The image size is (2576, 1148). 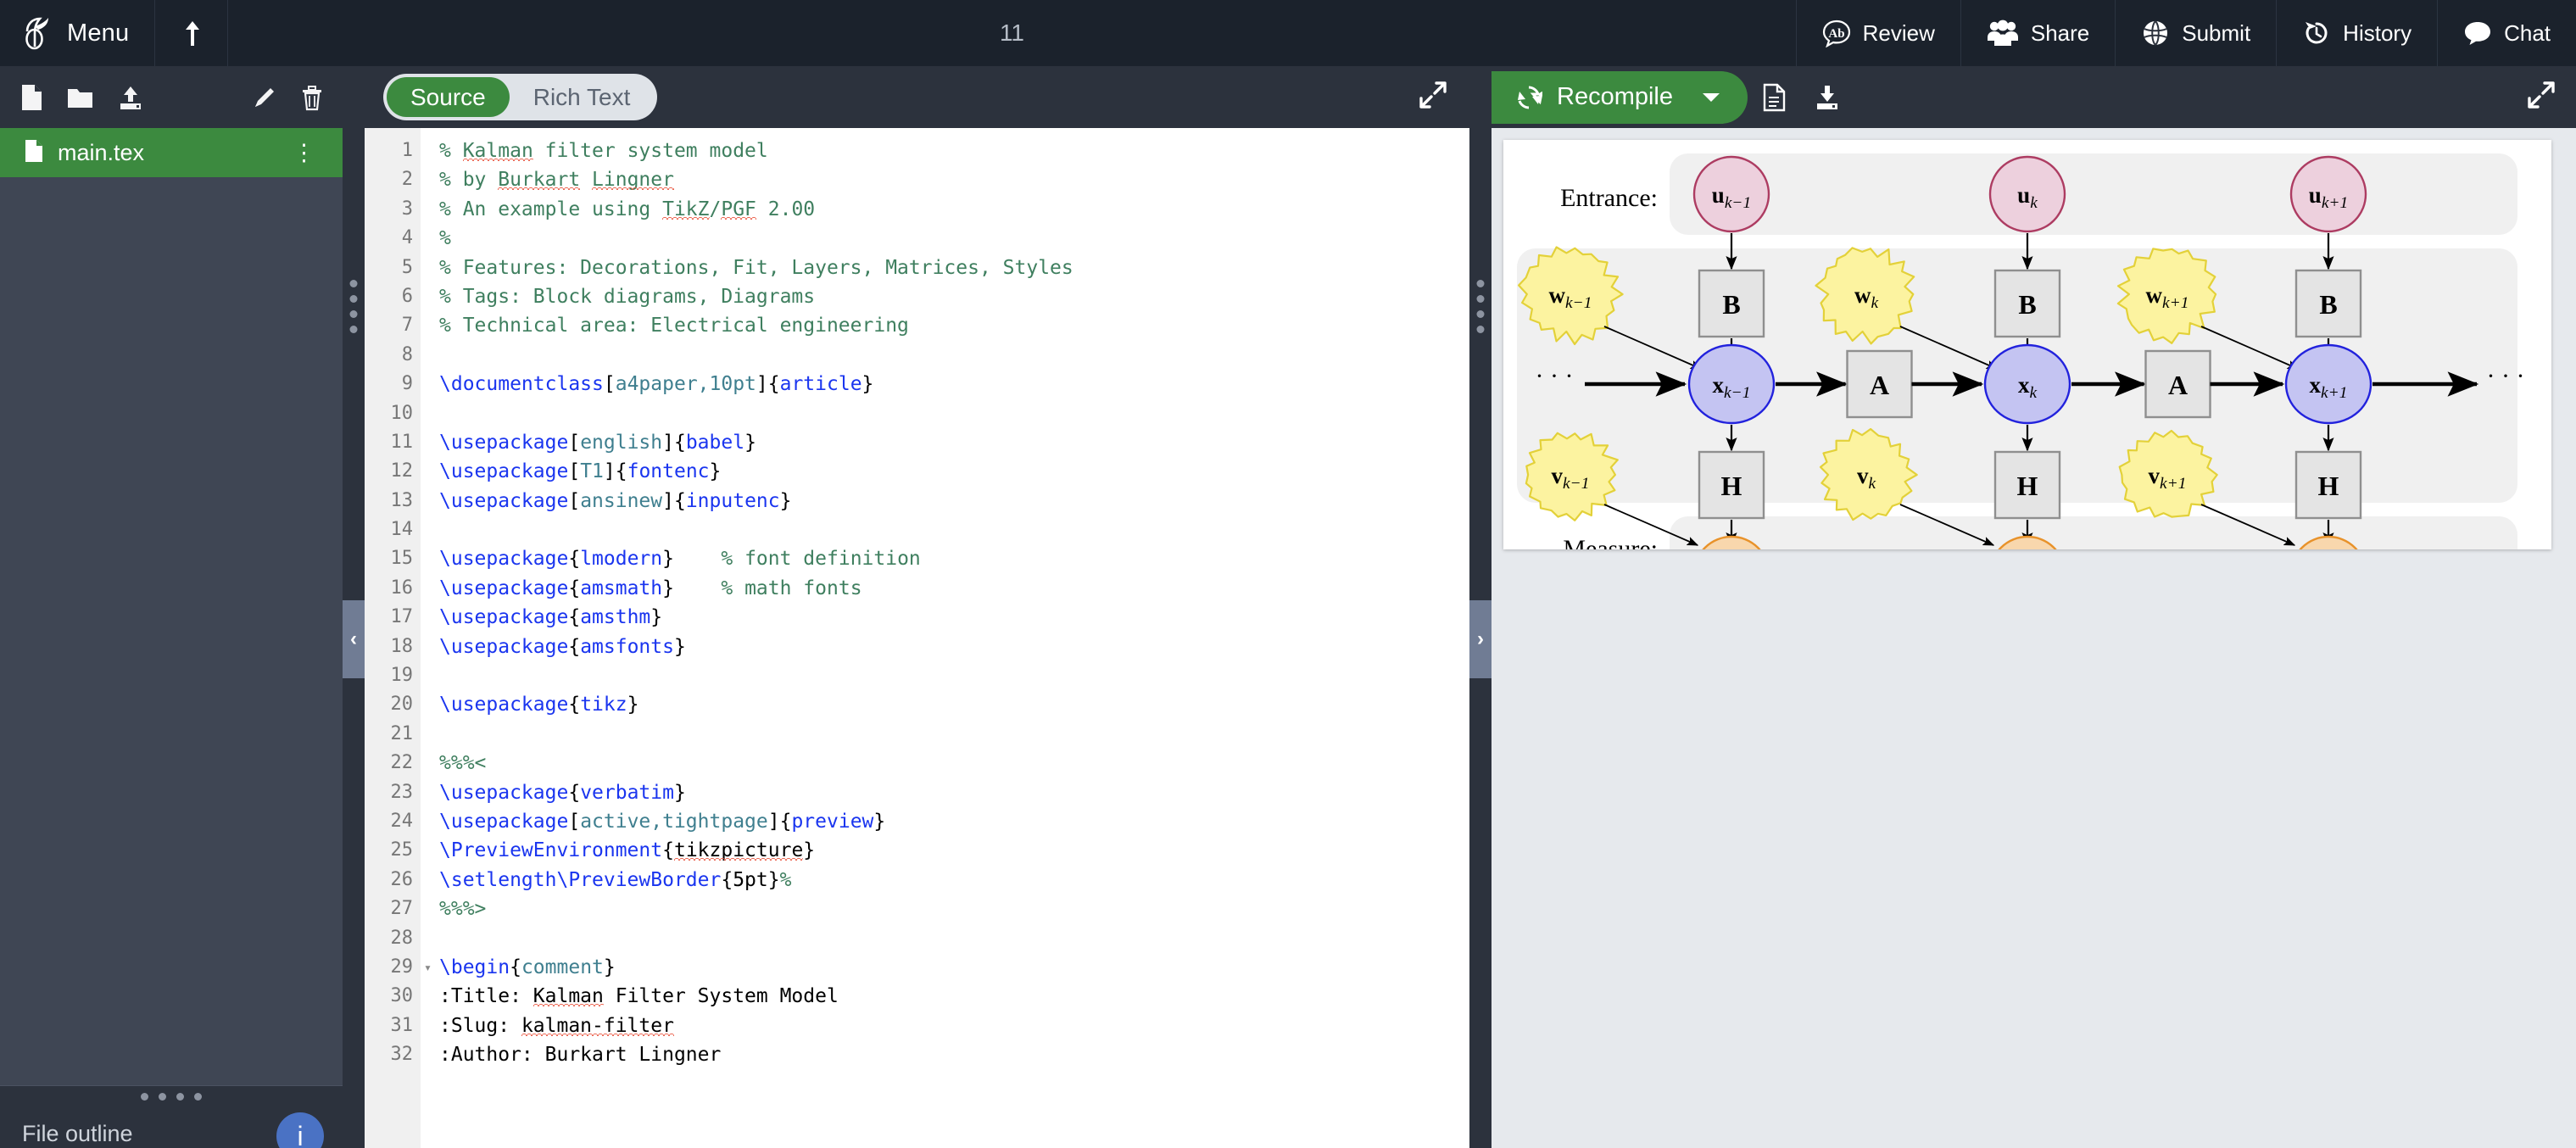 What do you see at coordinates (954, 501) in the screenshot?
I see `code-line: \usepackage[ansinew]{inputenc}` at bounding box center [954, 501].